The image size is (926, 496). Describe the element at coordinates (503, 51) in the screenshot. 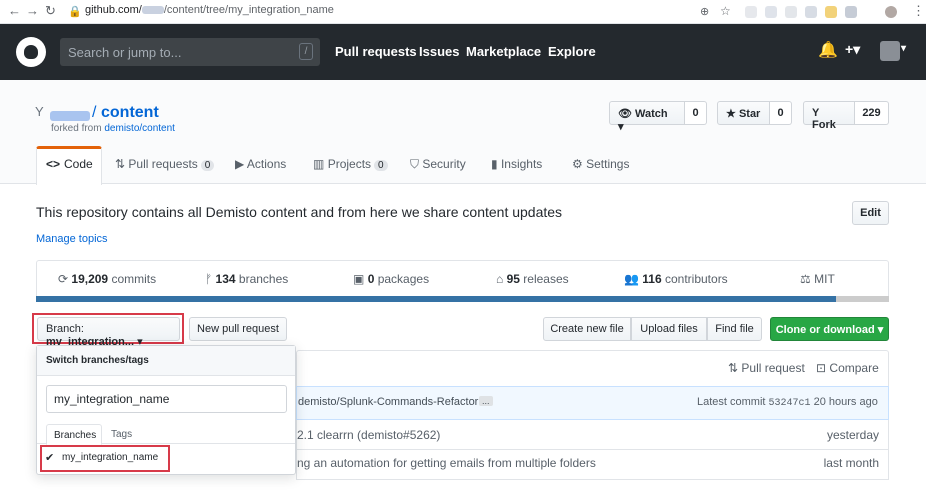

I see `nav-marketplace: Marketplace` at that location.